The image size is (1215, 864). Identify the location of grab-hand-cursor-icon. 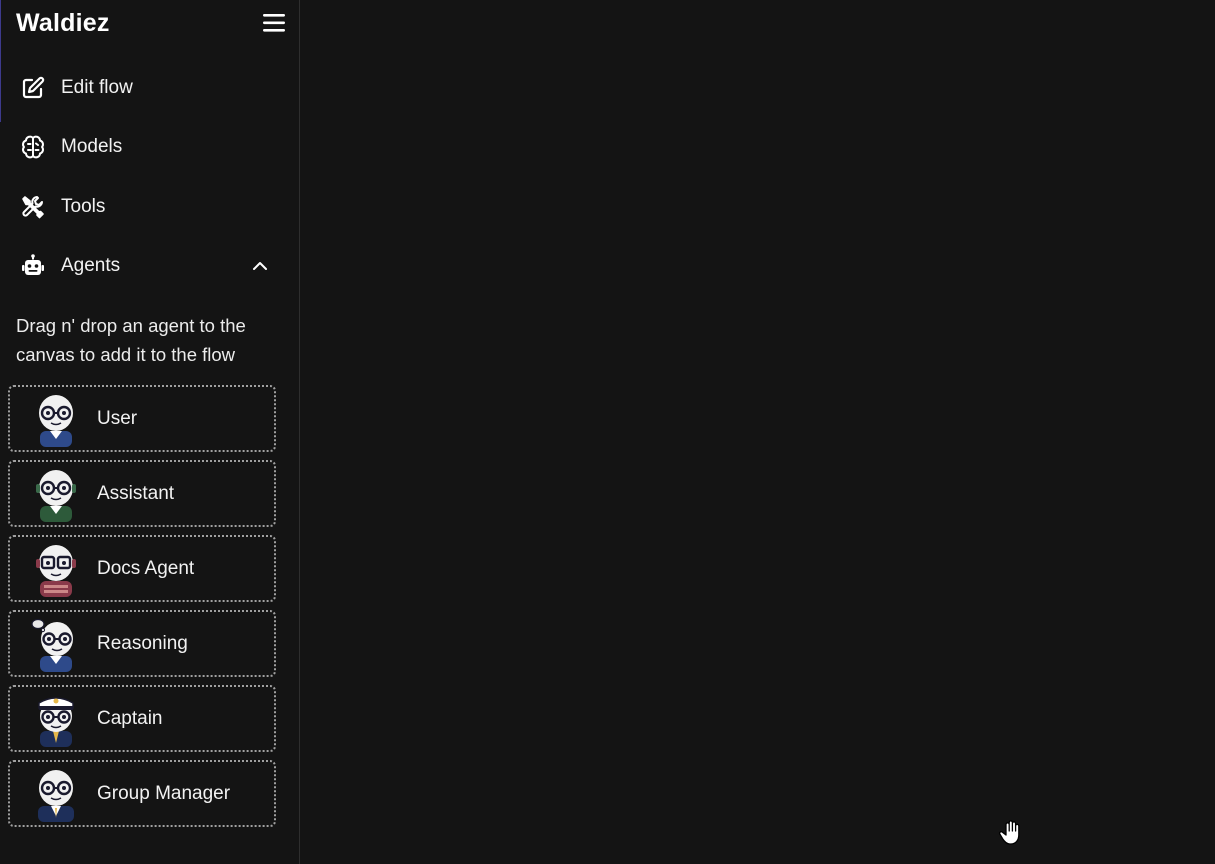
(1009, 832).